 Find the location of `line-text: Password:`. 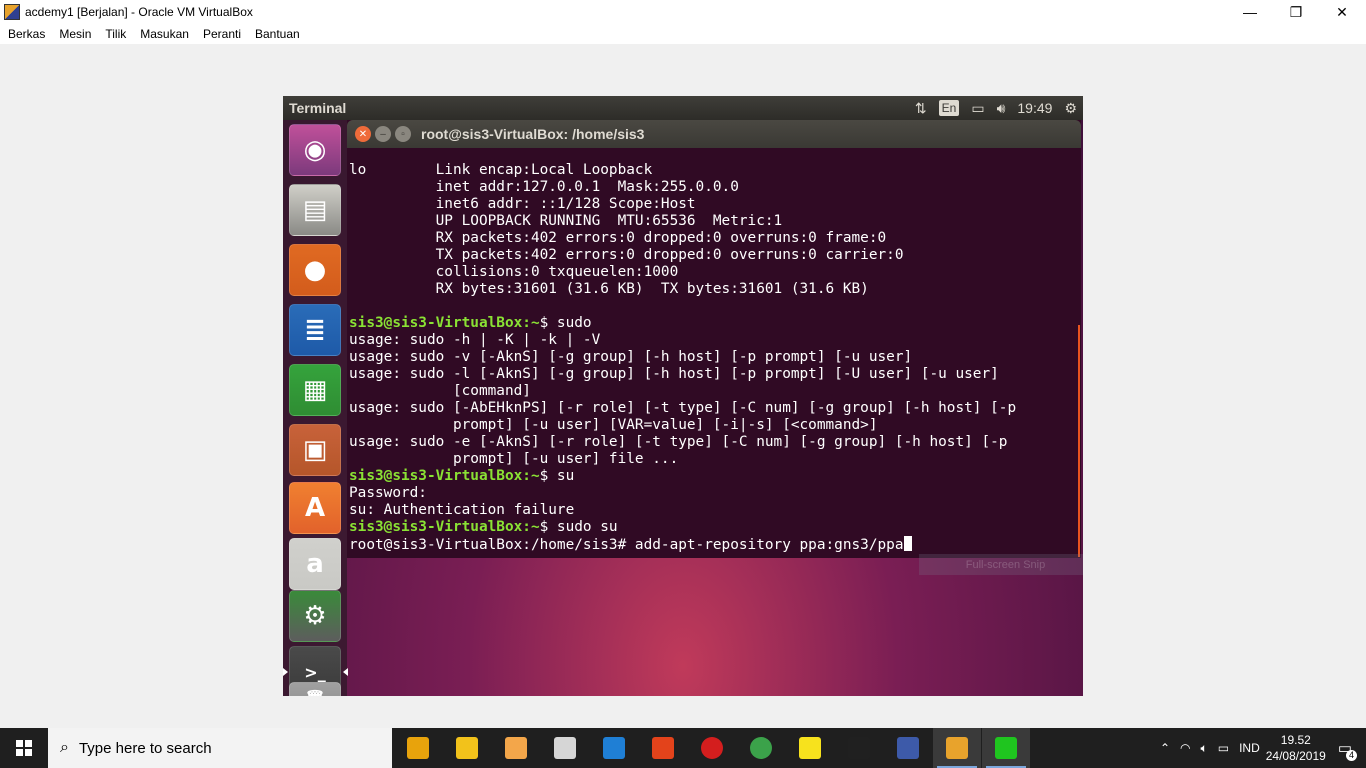

line-text: Password: is located at coordinates (388, 493).